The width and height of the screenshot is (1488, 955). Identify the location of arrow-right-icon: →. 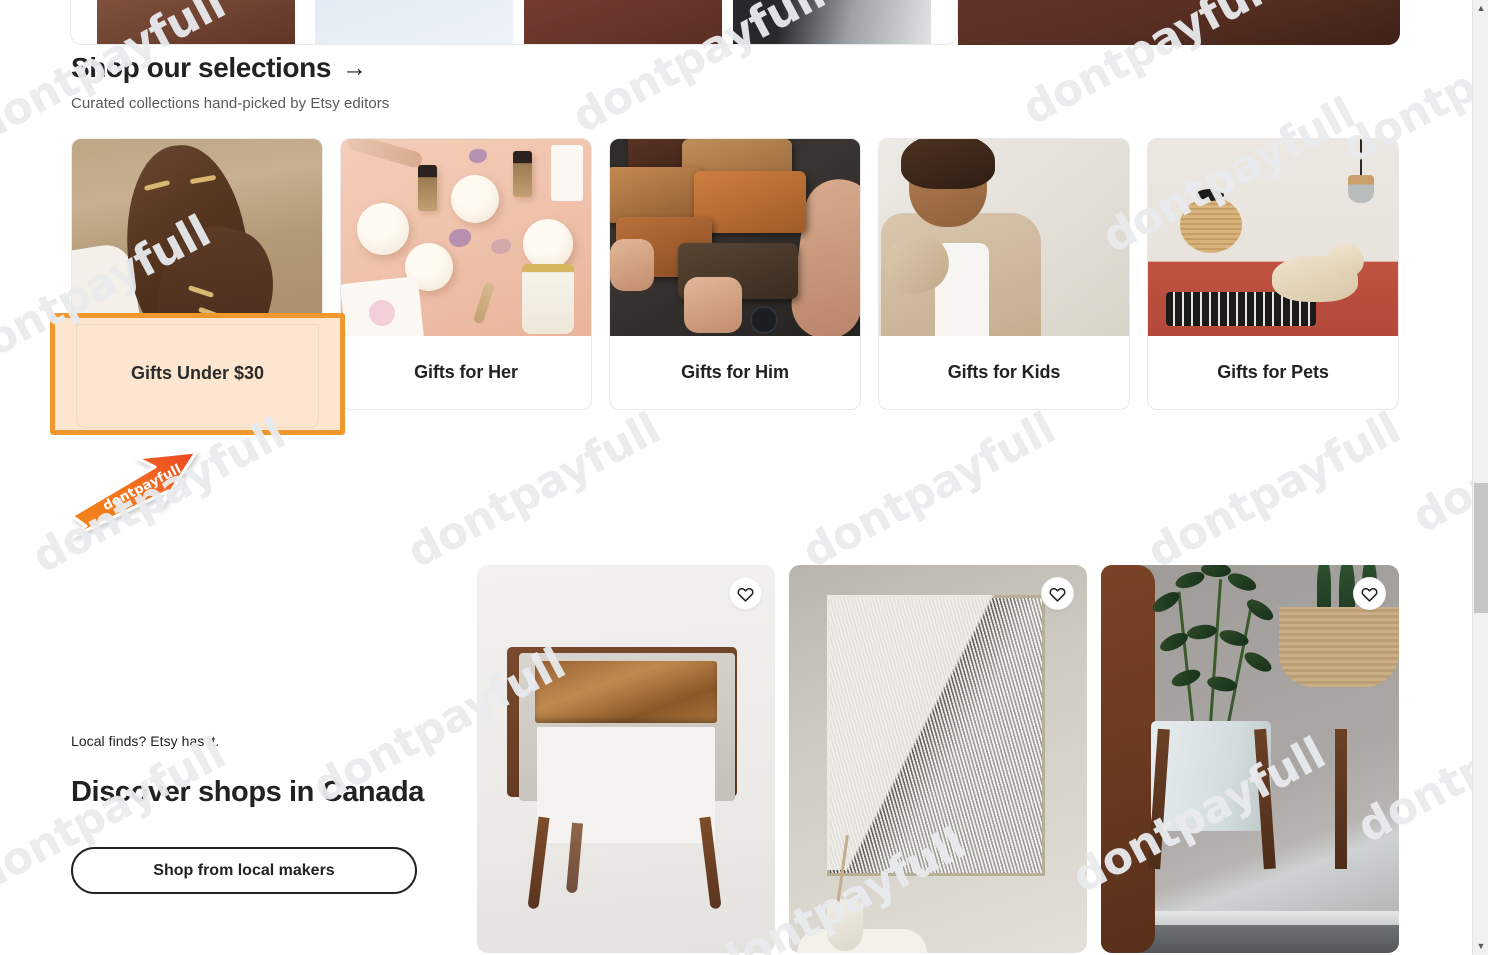
(354, 67).